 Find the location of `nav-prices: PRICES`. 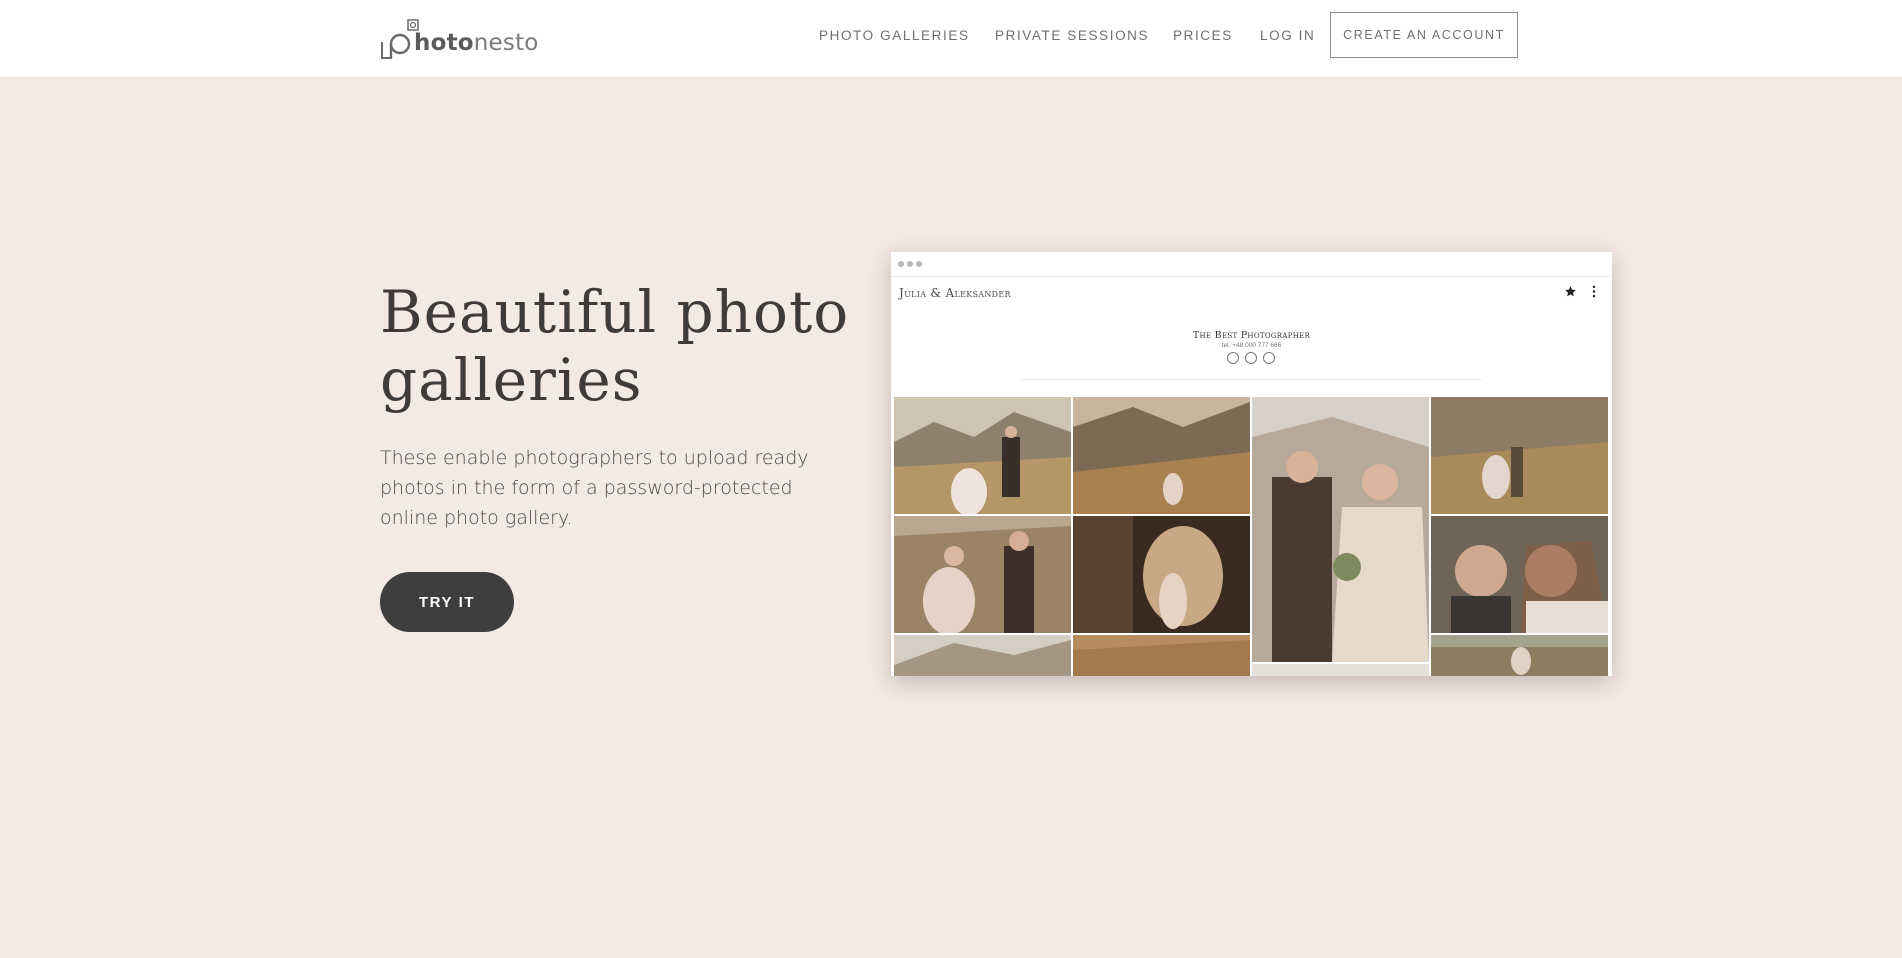

nav-prices: PRICES is located at coordinates (1203, 35).